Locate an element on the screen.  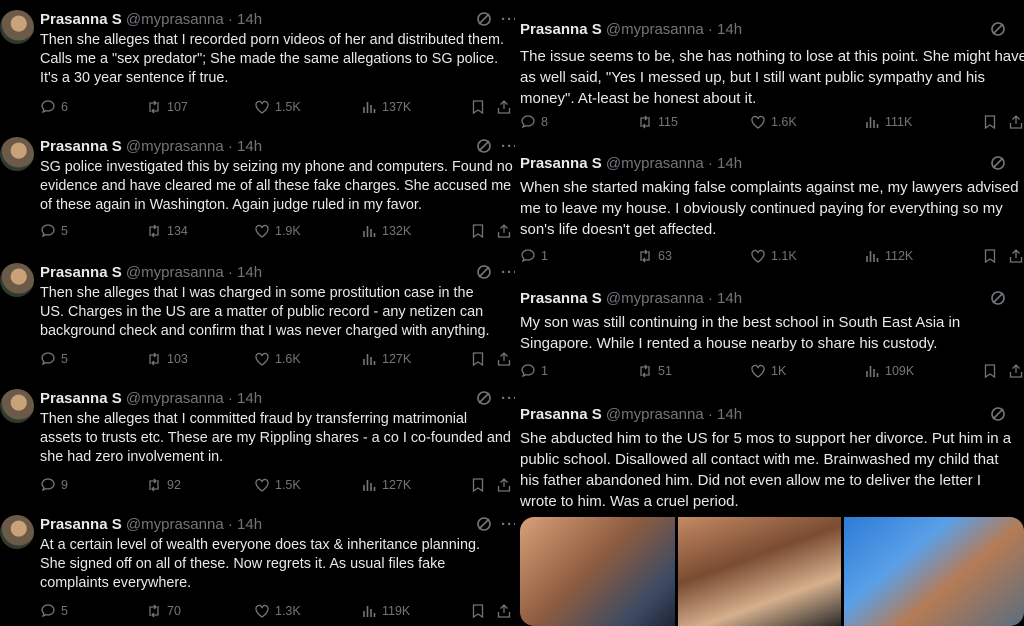
reply-button: 8 is located at coordinates (534, 122).